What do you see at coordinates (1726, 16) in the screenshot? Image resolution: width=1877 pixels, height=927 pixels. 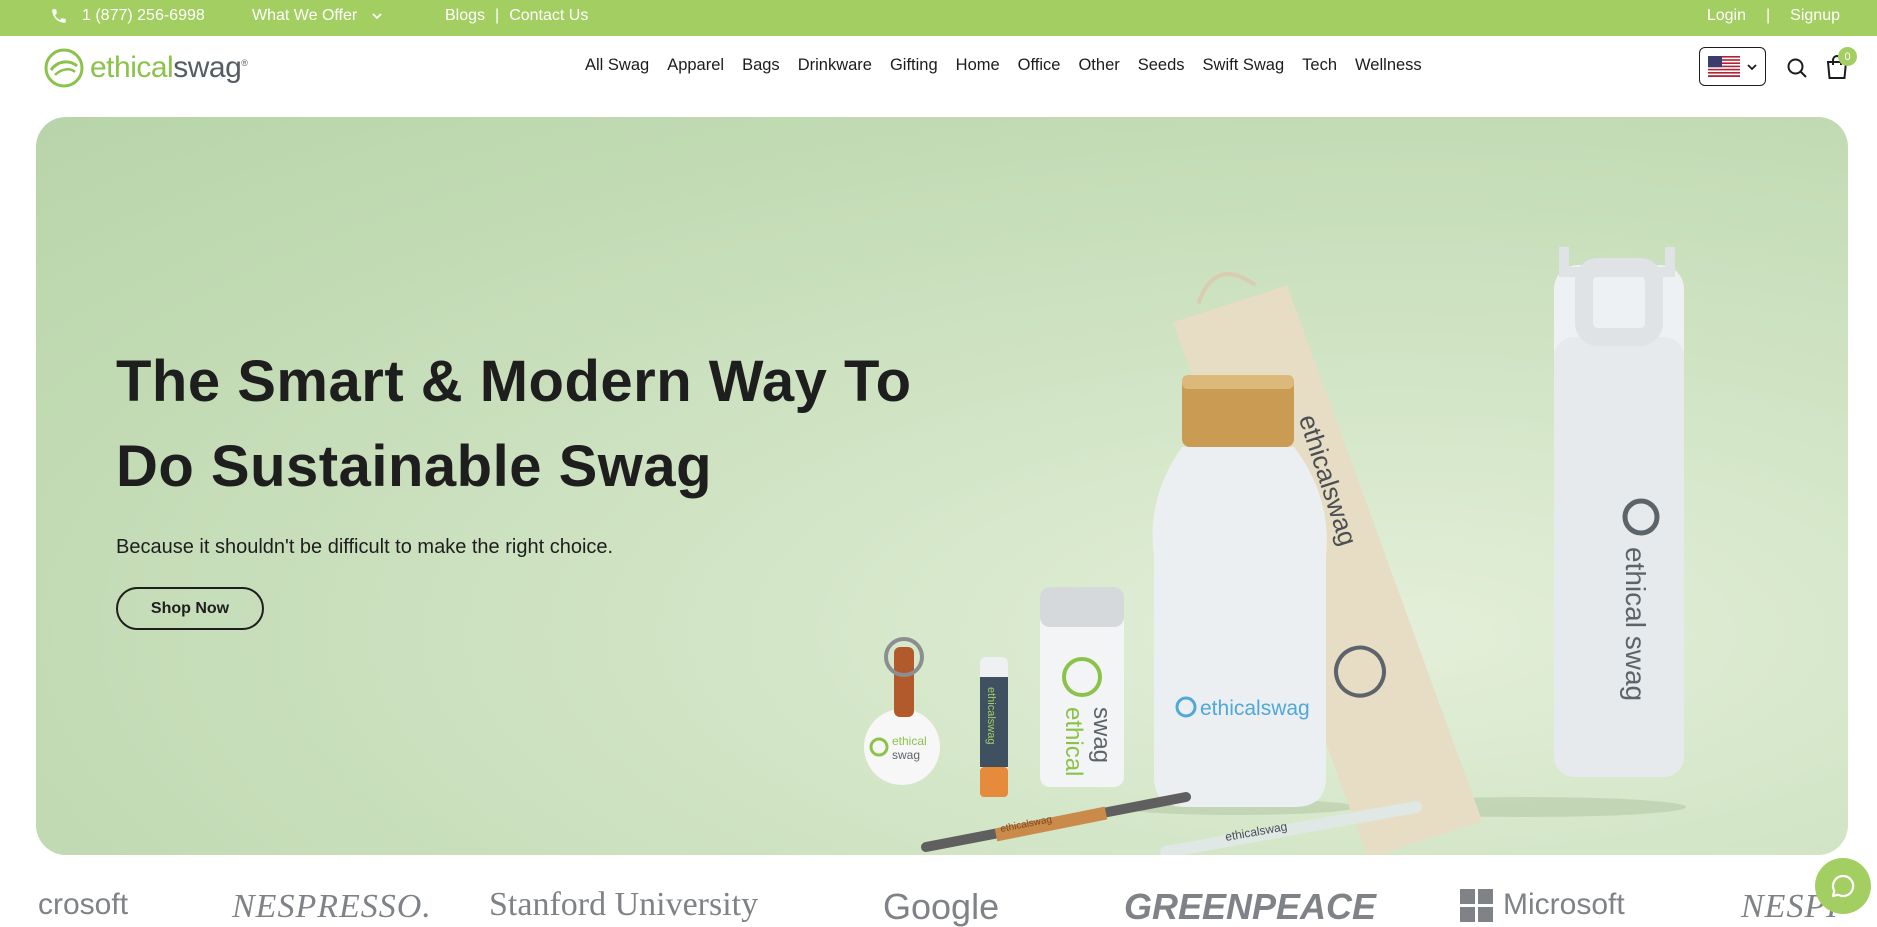 I see `login-link: Login` at bounding box center [1726, 16].